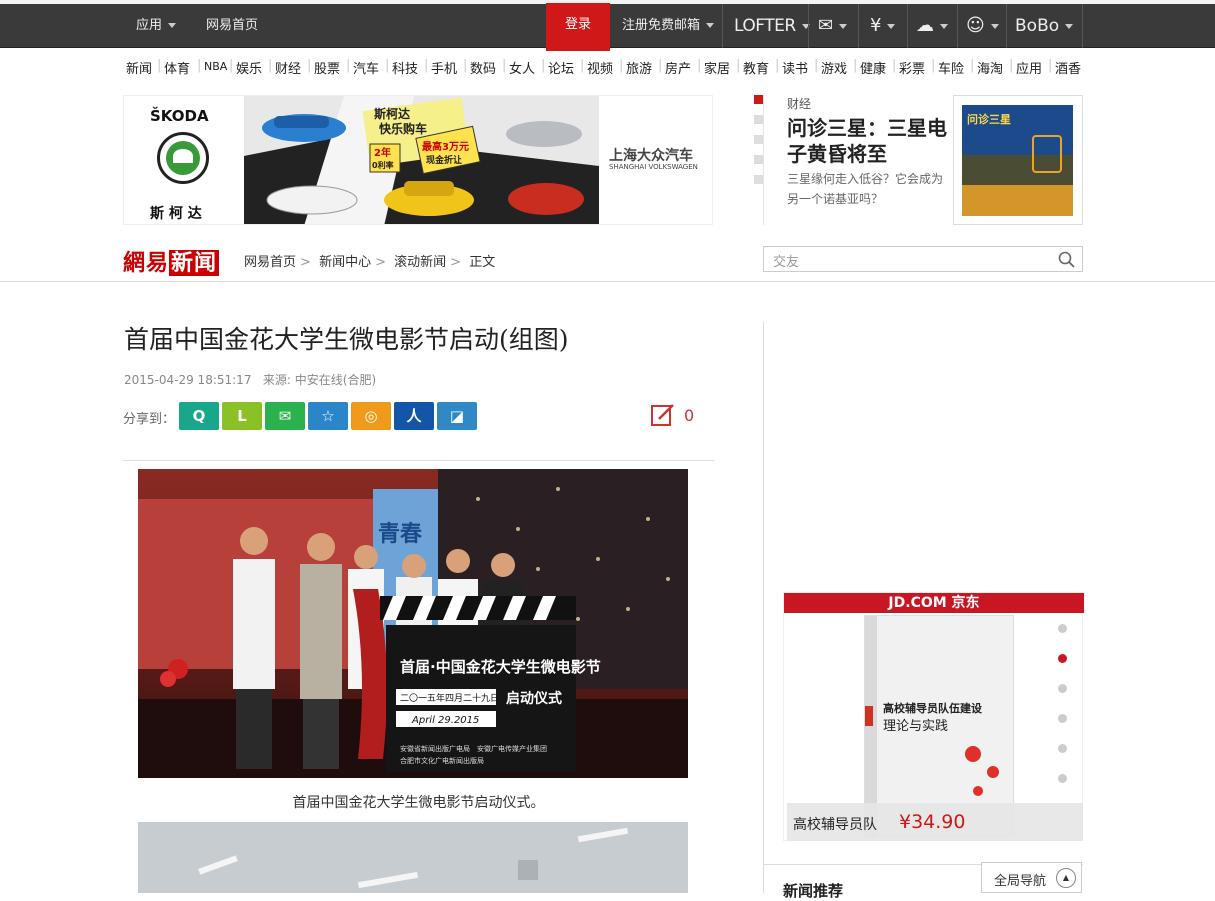 The height and width of the screenshot is (901, 1215). Describe the element at coordinates (445, 146) in the screenshot. I see `ad-cash: 最高3万元` at that location.